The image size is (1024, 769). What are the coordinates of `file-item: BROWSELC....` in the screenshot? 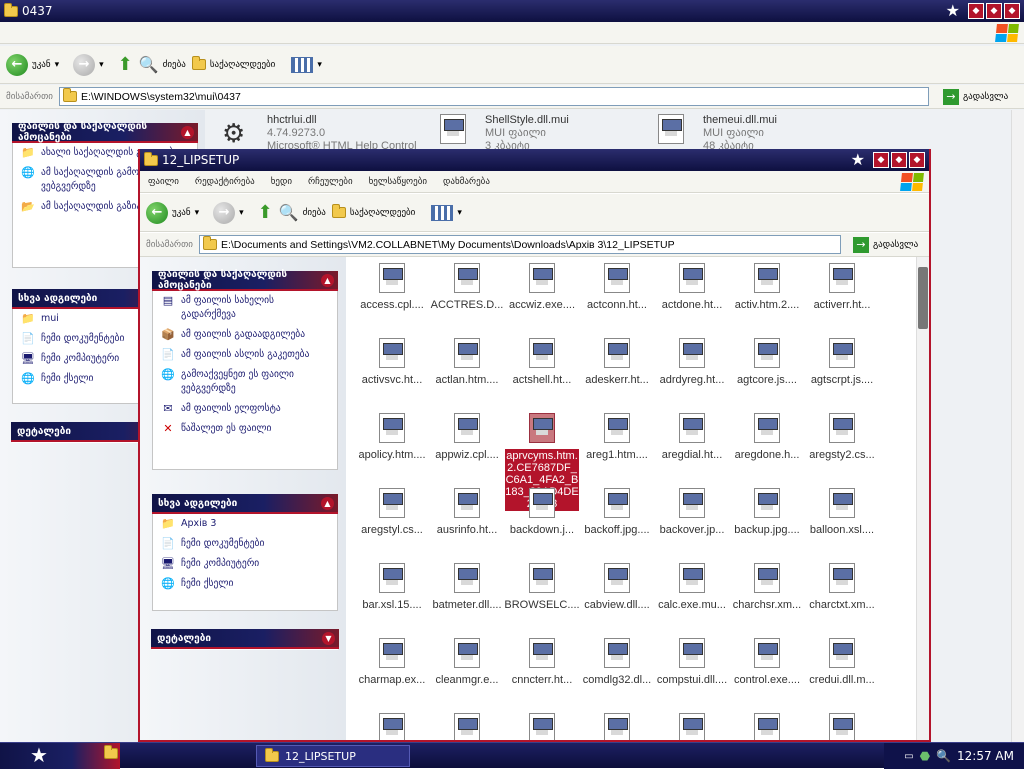 It's located at (542, 587).